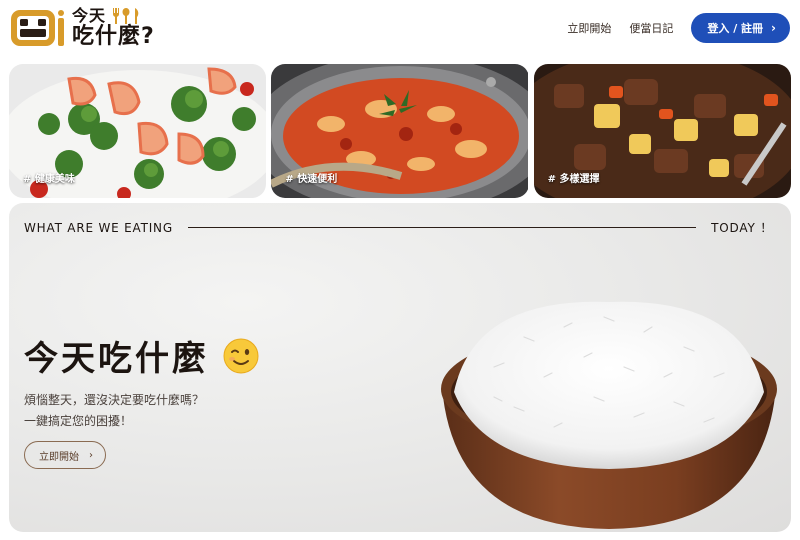  I want to click on main-nav: 立即開始 便當日記 登入 / 註冊 ›, so click(678, 28).